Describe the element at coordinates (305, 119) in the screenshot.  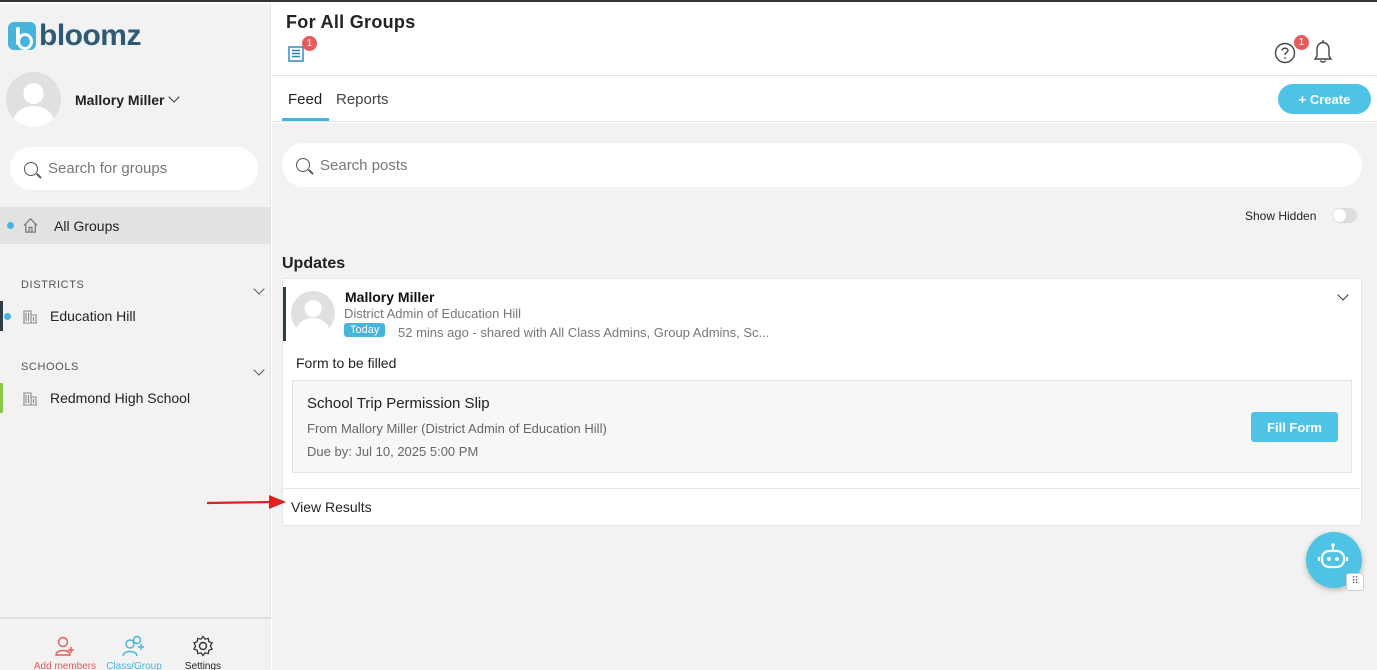
I see `tab-active-indicator` at that location.